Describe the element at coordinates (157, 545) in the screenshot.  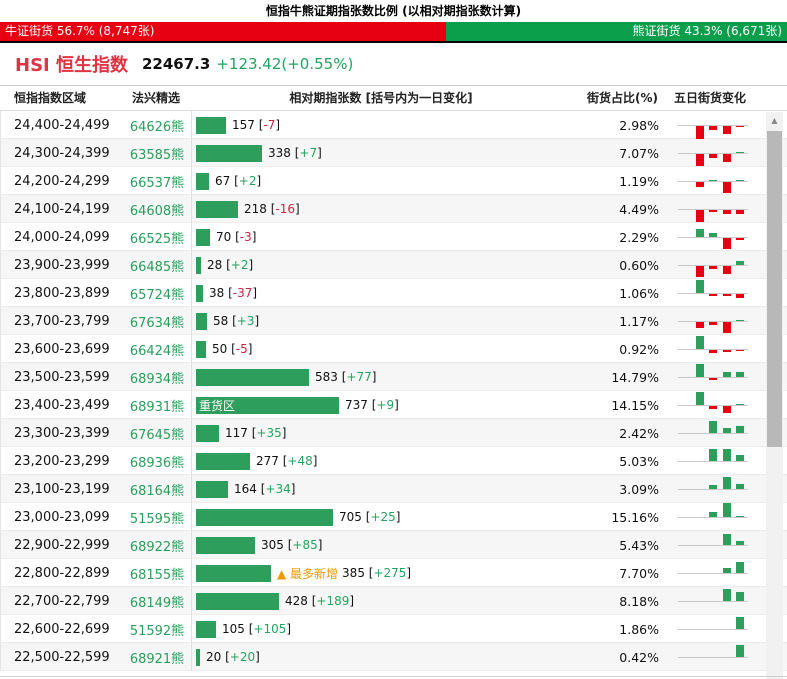
I see `warrant-code-link: 68922熊` at that location.